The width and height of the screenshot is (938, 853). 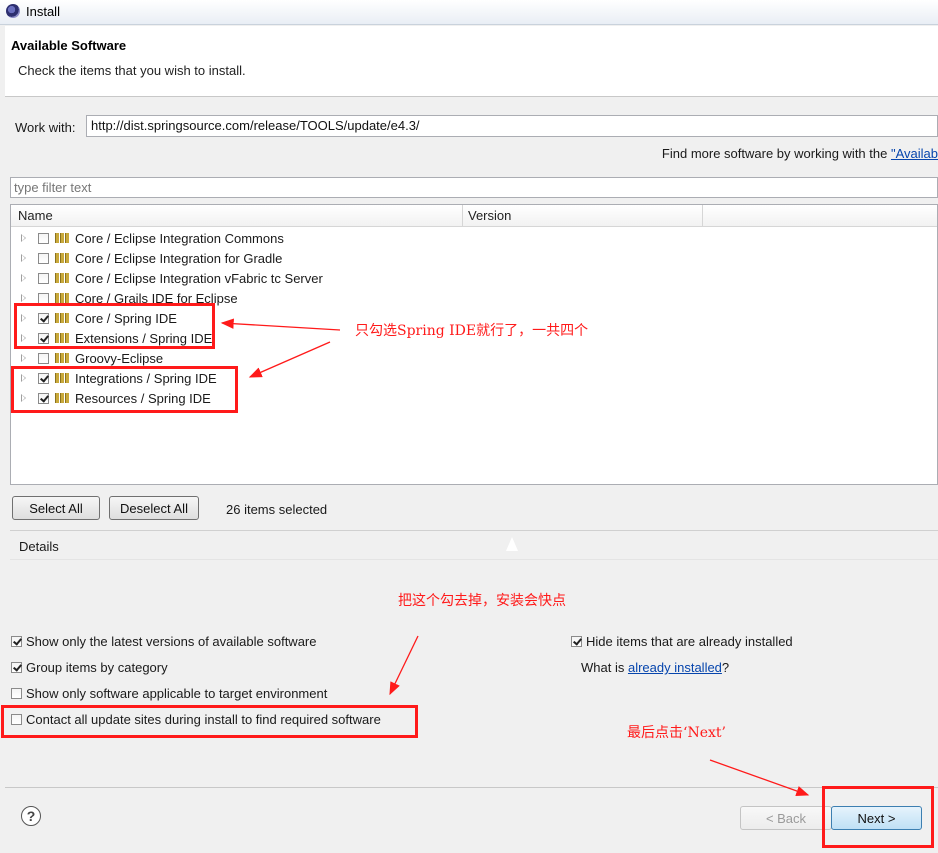 I want to click on eclipse-icon, so click(x=13, y=11).